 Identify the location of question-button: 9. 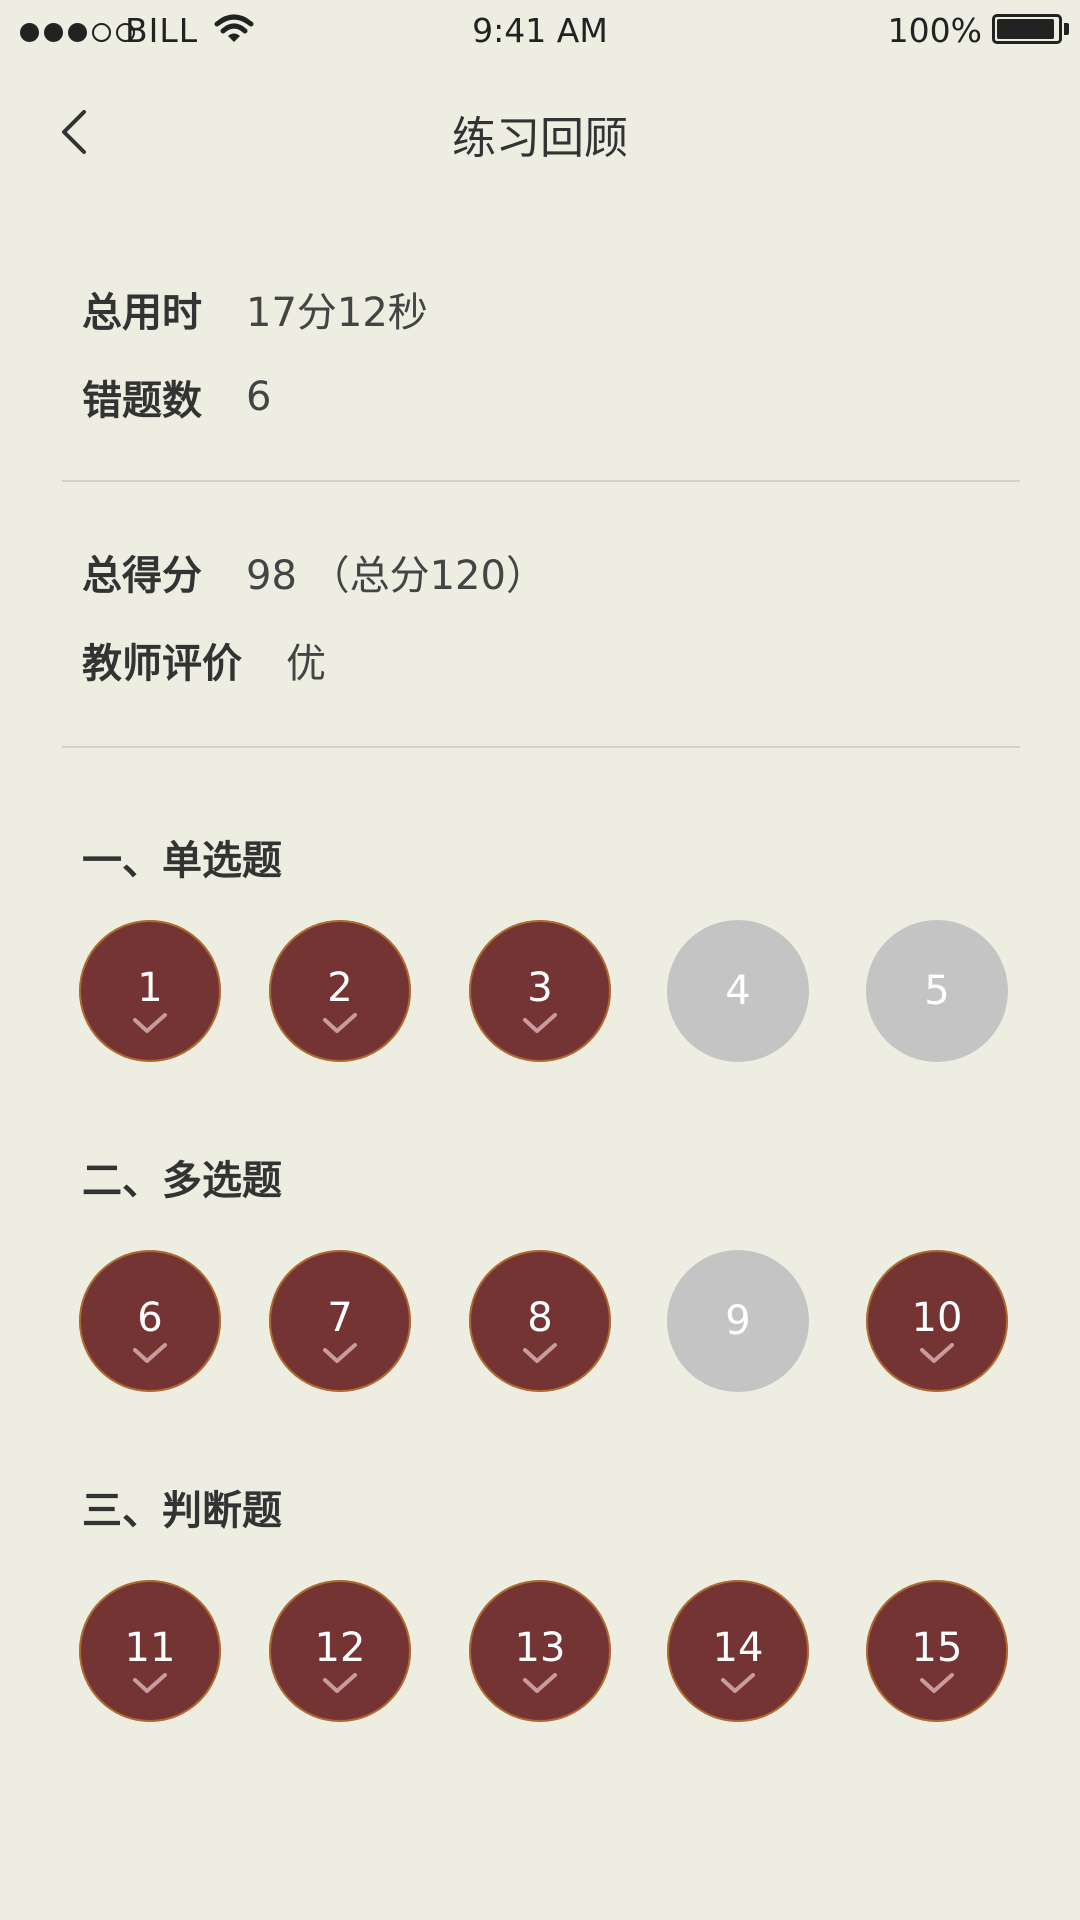
(738, 1321).